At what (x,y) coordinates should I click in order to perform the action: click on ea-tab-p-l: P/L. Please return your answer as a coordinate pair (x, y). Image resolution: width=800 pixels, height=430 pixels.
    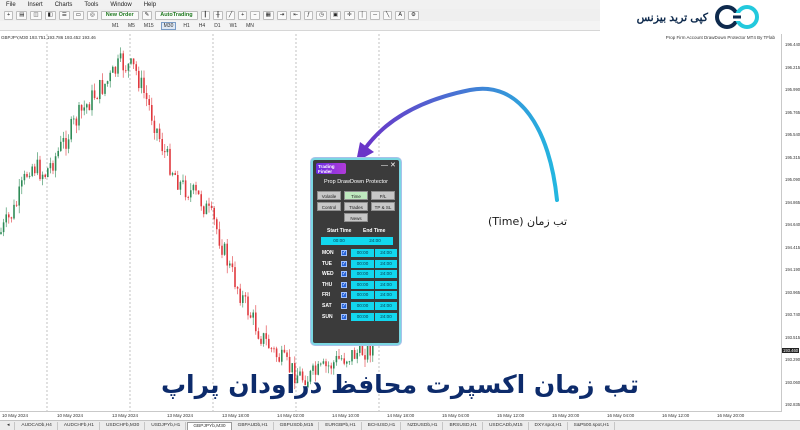
    Looking at the image, I should click on (383, 195).